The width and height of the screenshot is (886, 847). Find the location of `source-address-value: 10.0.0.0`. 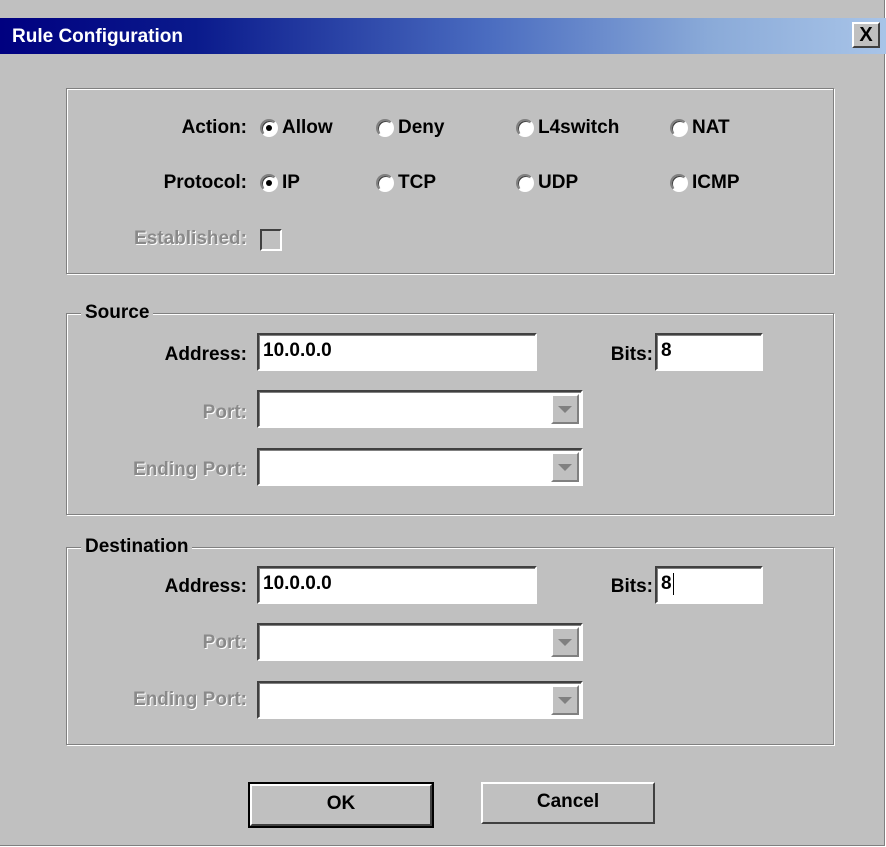

source-address-value: 10.0.0.0 is located at coordinates (297, 350).